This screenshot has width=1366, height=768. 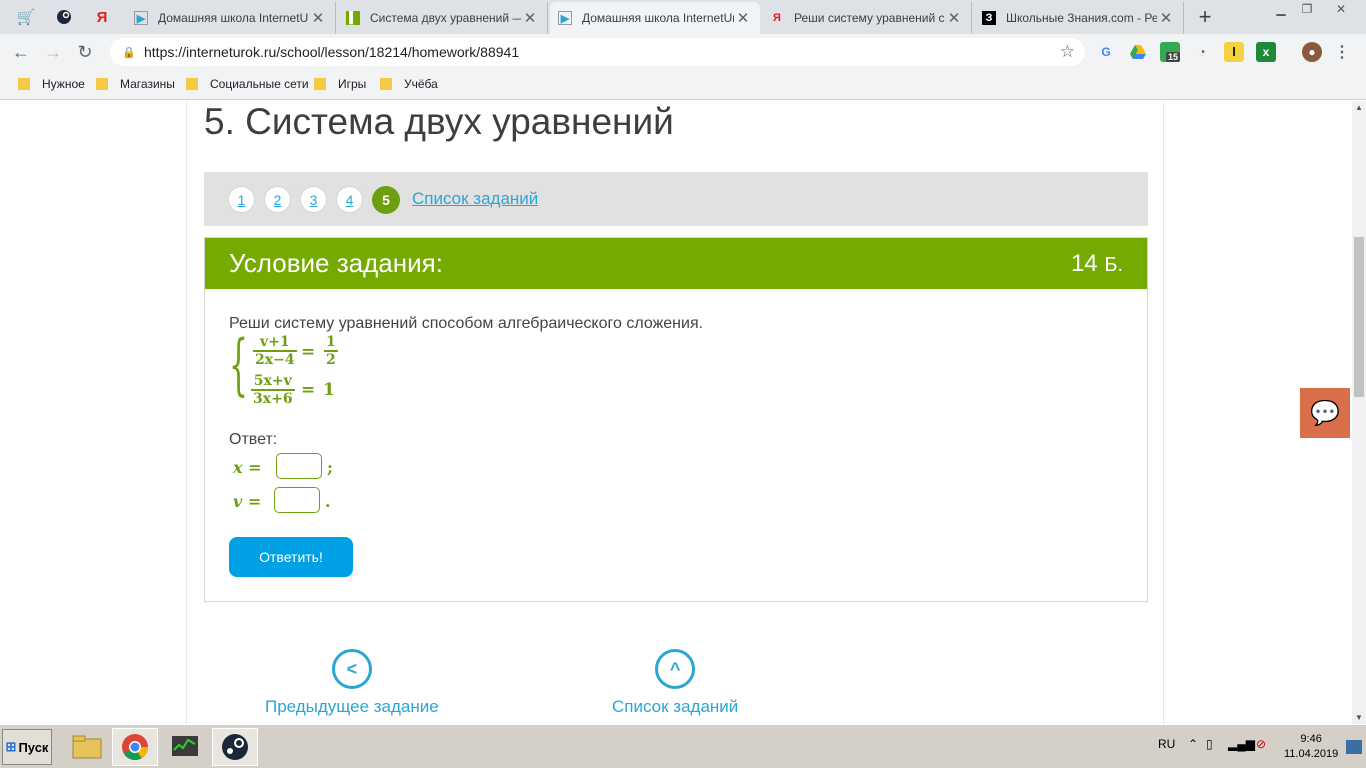 What do you see at coordinates (1138, 52) in the screenshot?
I see `drive-icon` at bounding box center [1138, 52].